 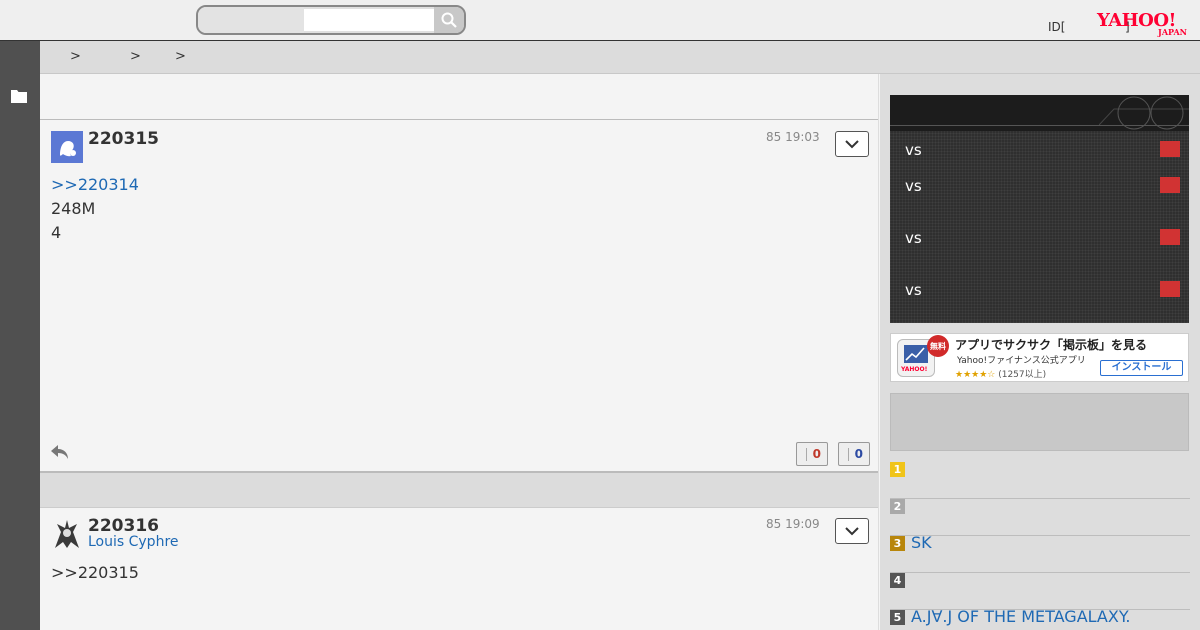 What do you see at coordinates (897, 469) in the screenshot?
I see `rank-badge: 1` at bounding box center [897, 469].